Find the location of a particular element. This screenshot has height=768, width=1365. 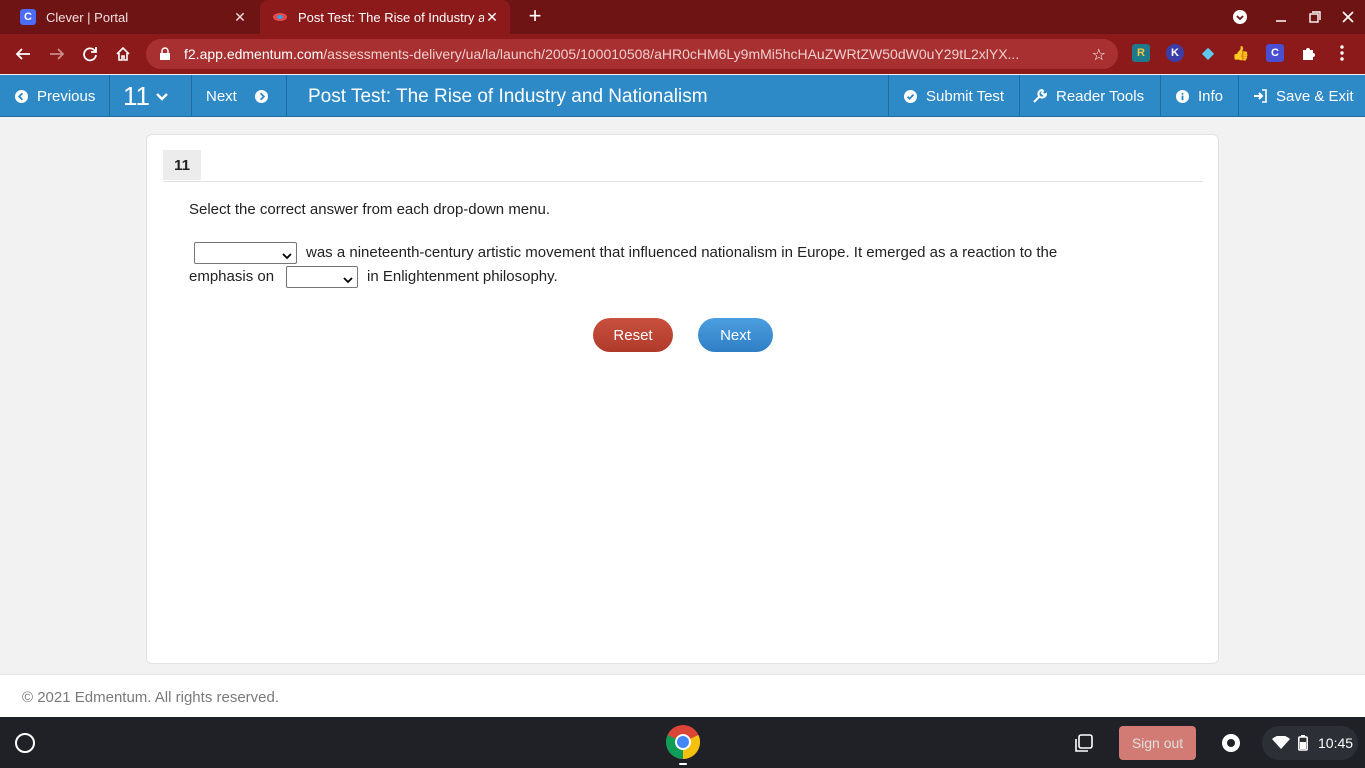

chrome-browser-icon is located at coordinates (683, 742).